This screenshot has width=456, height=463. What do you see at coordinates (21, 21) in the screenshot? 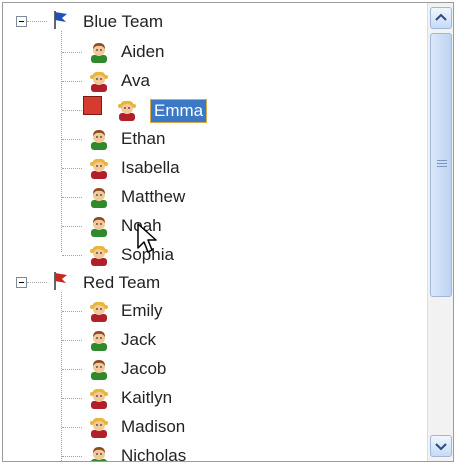
I see `collapse-blue-team-toggle` at bounding box center [21, 21].